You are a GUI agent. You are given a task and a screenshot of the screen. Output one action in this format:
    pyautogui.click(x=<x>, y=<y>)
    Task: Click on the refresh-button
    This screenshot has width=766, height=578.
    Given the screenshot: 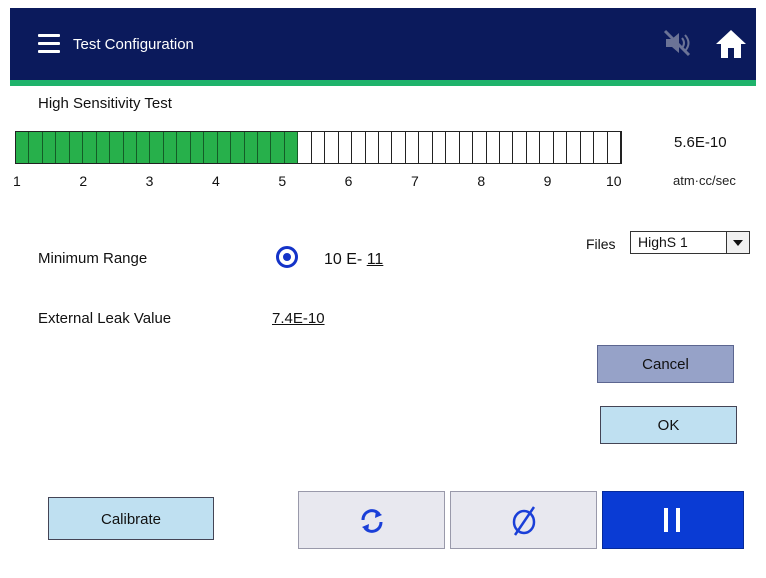 What is the action you would take?
    pyautogui.click(x=371, y=520)
    